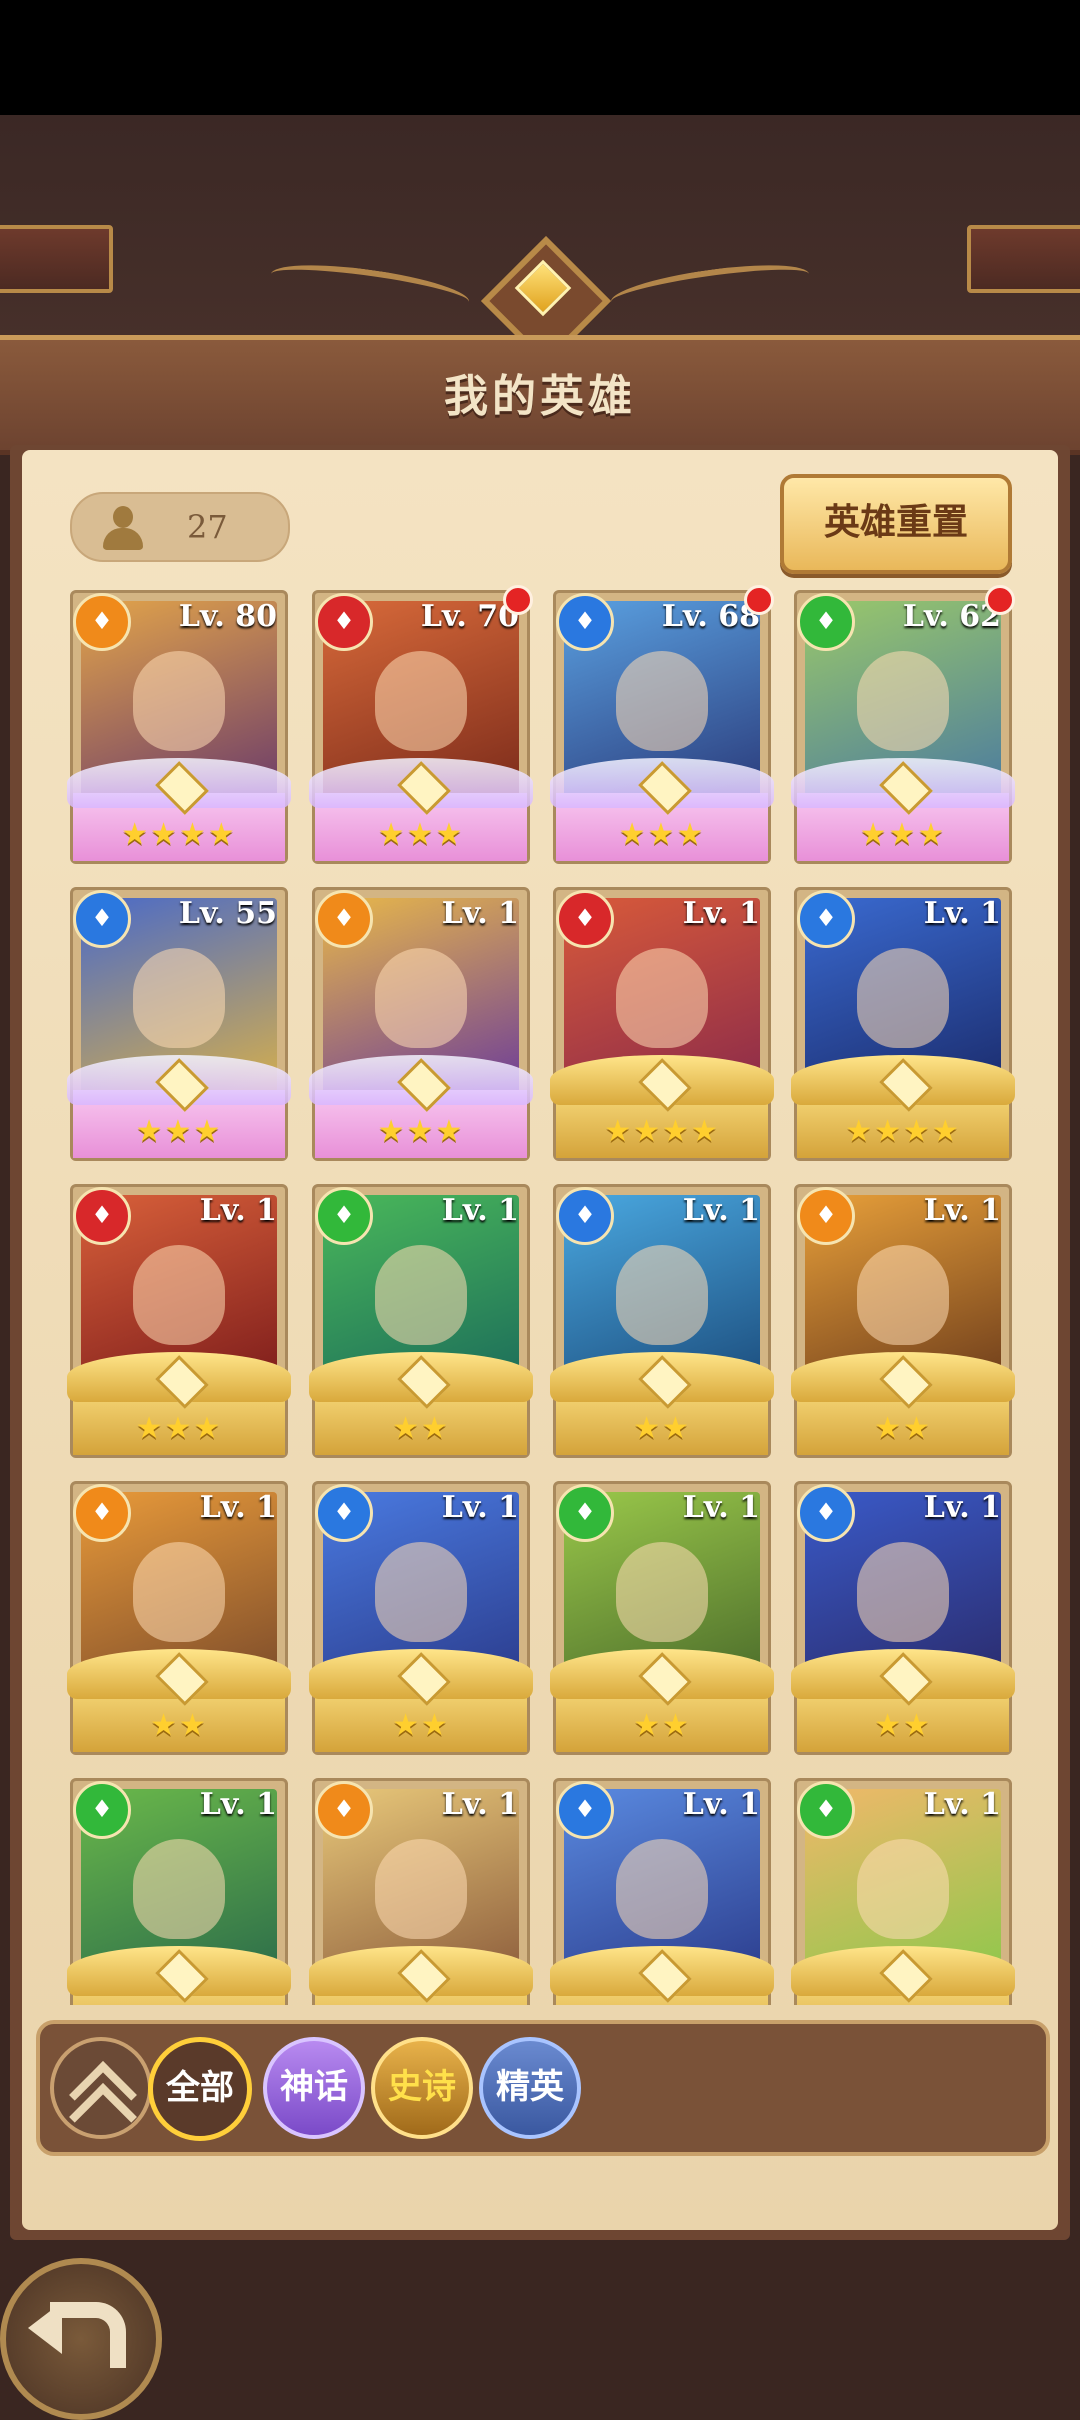 The image size is (1080, 2420). What do you see at coordinates (101, 2094) in the screenshot?
I see `collapse-button` at bounding box center [101, 2094].